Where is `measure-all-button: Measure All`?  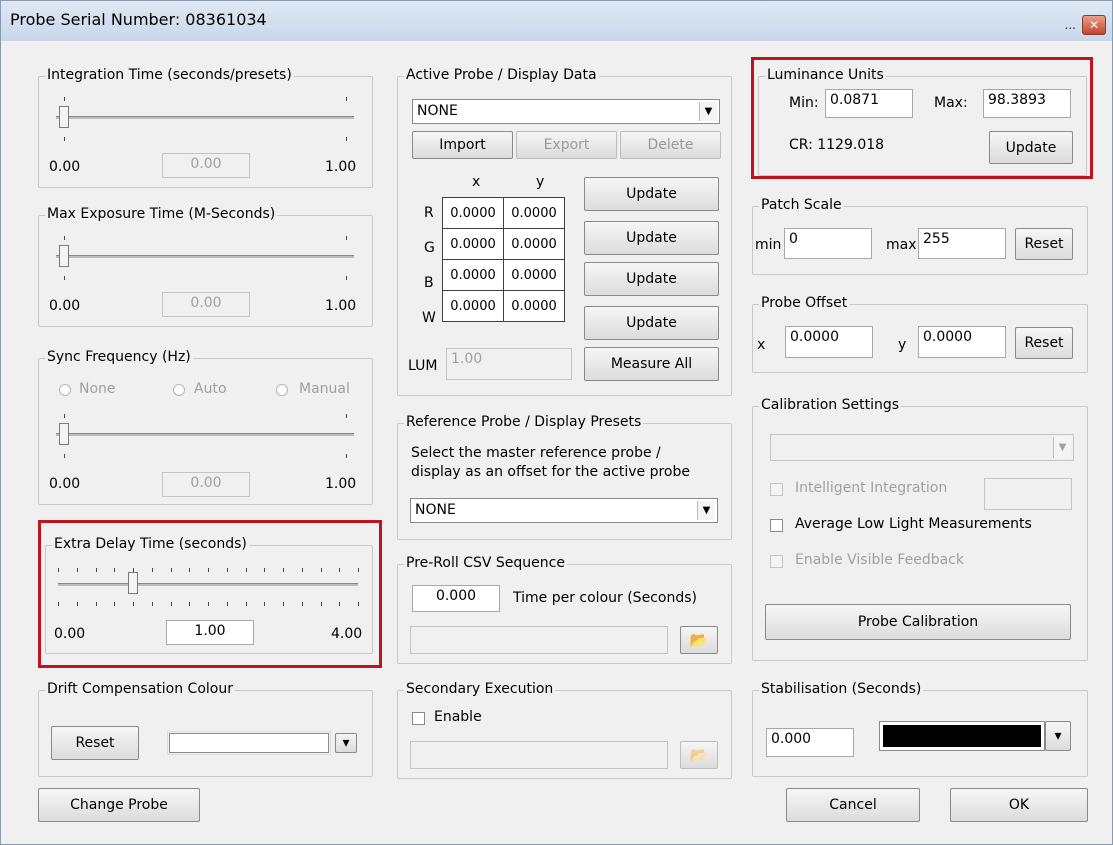
measure-all-button: Measure All is located at coordinates (651, 364).